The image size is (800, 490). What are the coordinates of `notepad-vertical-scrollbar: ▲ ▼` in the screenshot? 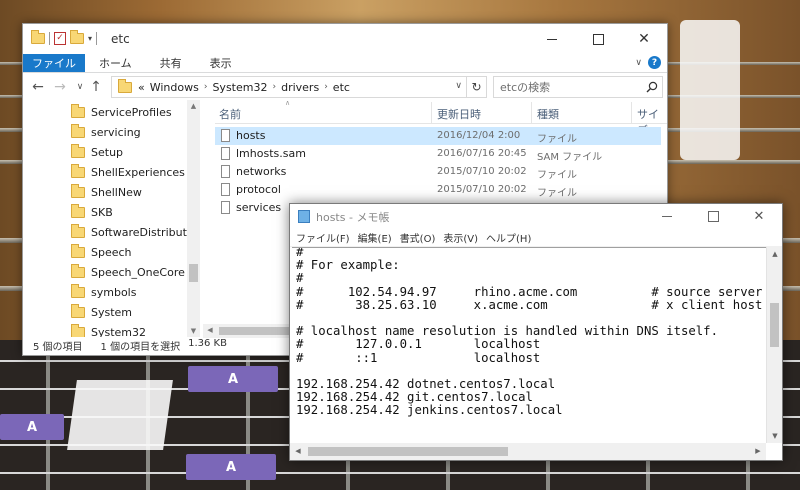 It's located at (774, 345).